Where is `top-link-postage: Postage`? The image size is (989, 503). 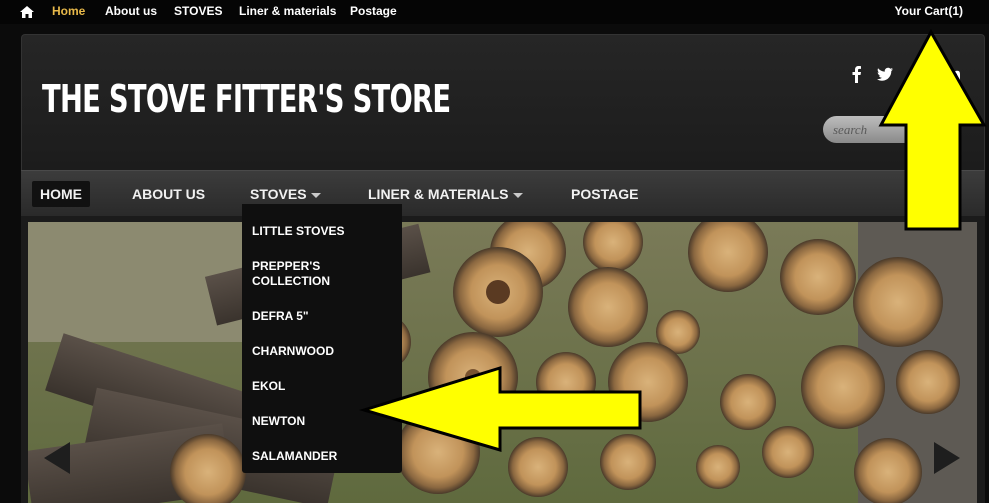
top-link-postage: Postage is located at coordinates (373, 11).